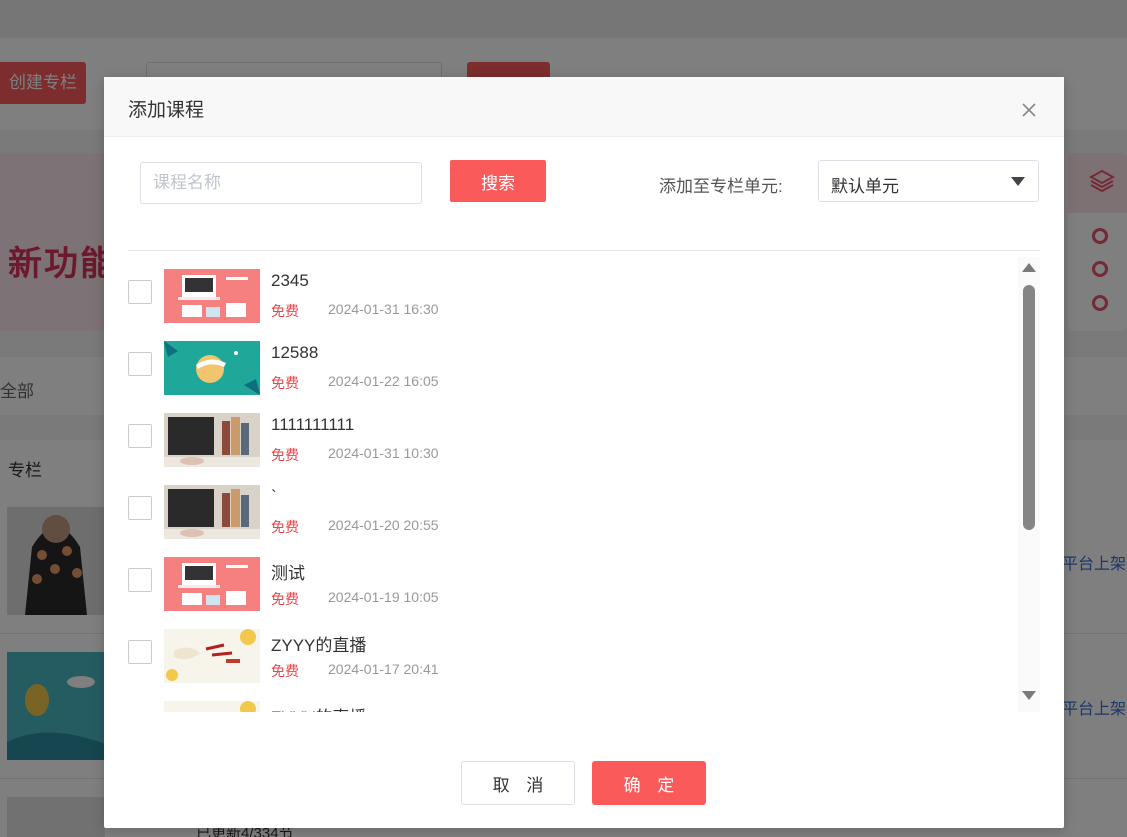  What do you see at coordinates (383, 525) in the screenshot?
I see `course-time: 2024-01-20 20:55` at bounding box center [383, 525].